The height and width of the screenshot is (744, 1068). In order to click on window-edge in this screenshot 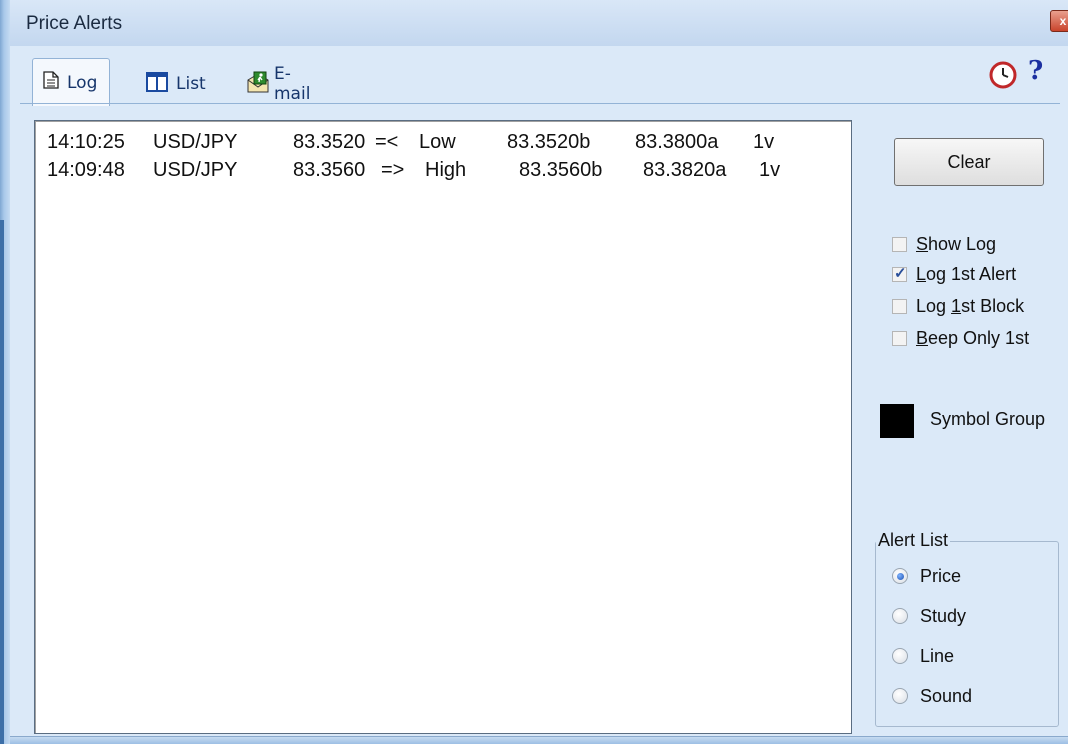, I will do `click(2, 482)`.